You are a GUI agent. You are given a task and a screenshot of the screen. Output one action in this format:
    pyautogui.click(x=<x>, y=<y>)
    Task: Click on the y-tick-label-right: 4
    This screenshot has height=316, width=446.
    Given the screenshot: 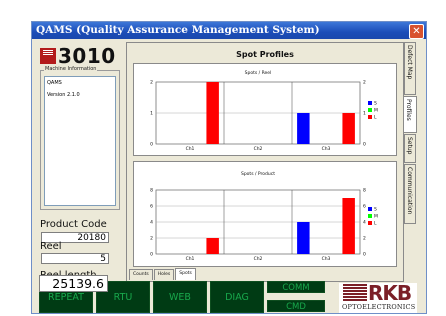 What is the action you would take?
    pyautogui.click(x=364, y=223)
    